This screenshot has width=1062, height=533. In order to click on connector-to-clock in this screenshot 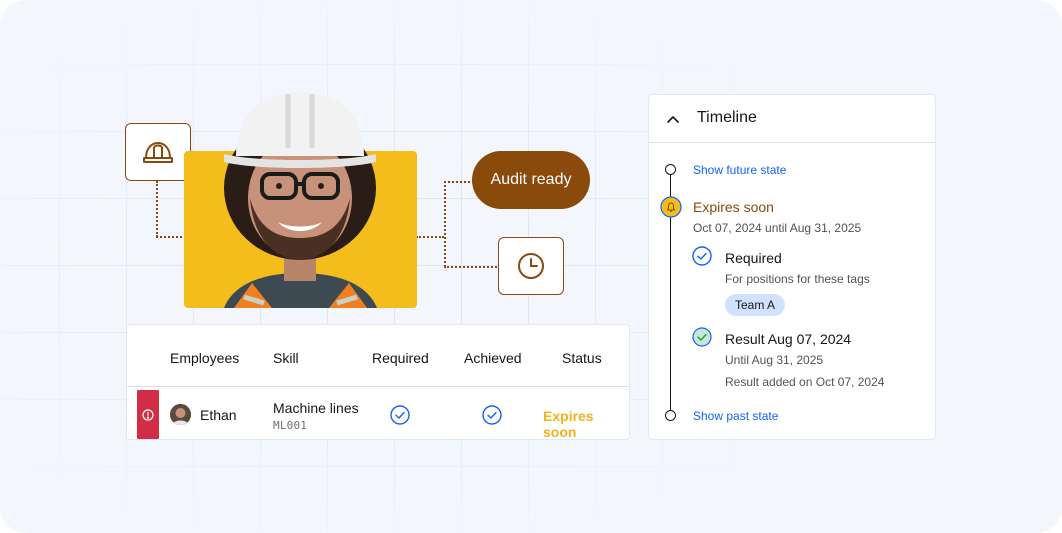, I will do `click(472, 267)`.